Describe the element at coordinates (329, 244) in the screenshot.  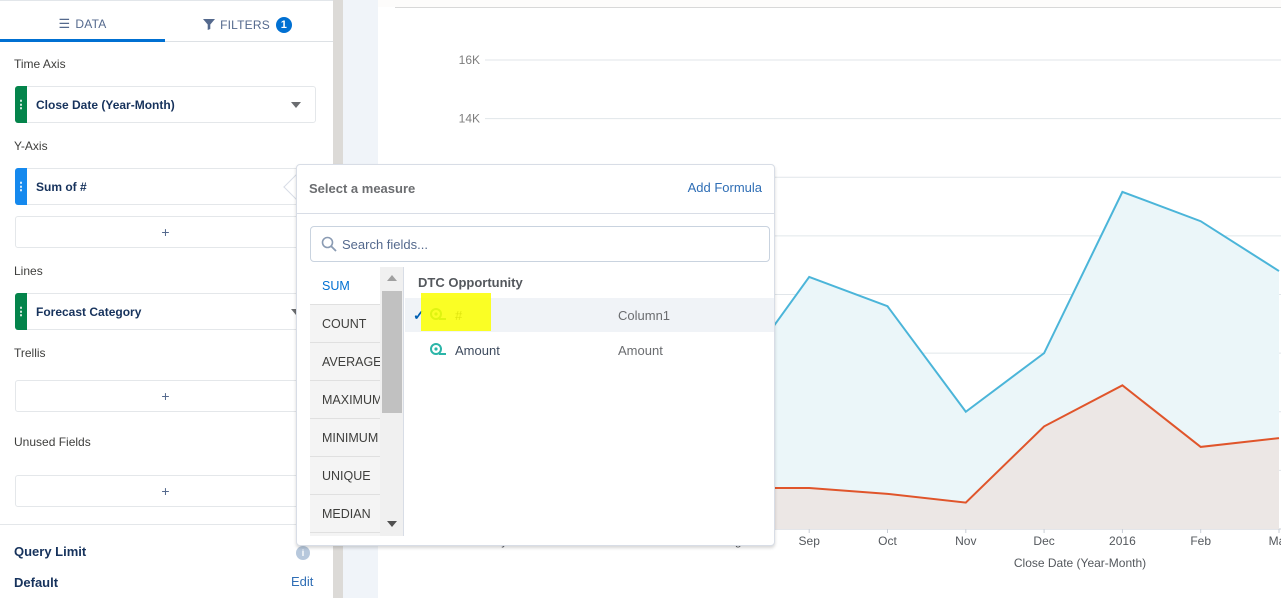
I see `search-icon` at that location.